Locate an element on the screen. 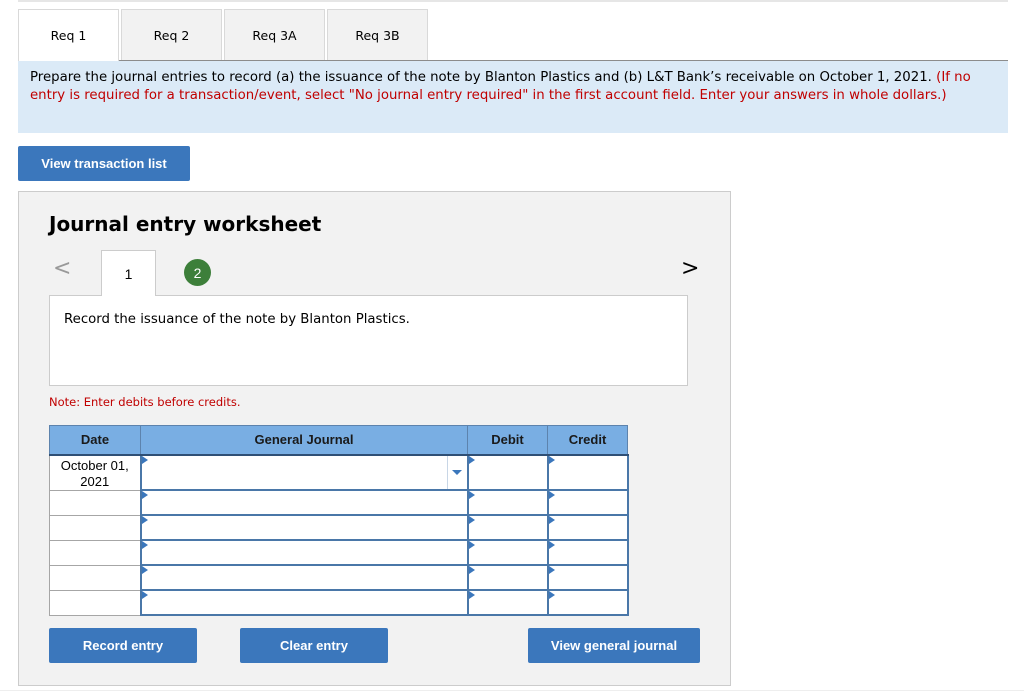 The image size is (1024, 700). table-header-row: Date General Journal Debit Credit is located at coordinates (338, 440).